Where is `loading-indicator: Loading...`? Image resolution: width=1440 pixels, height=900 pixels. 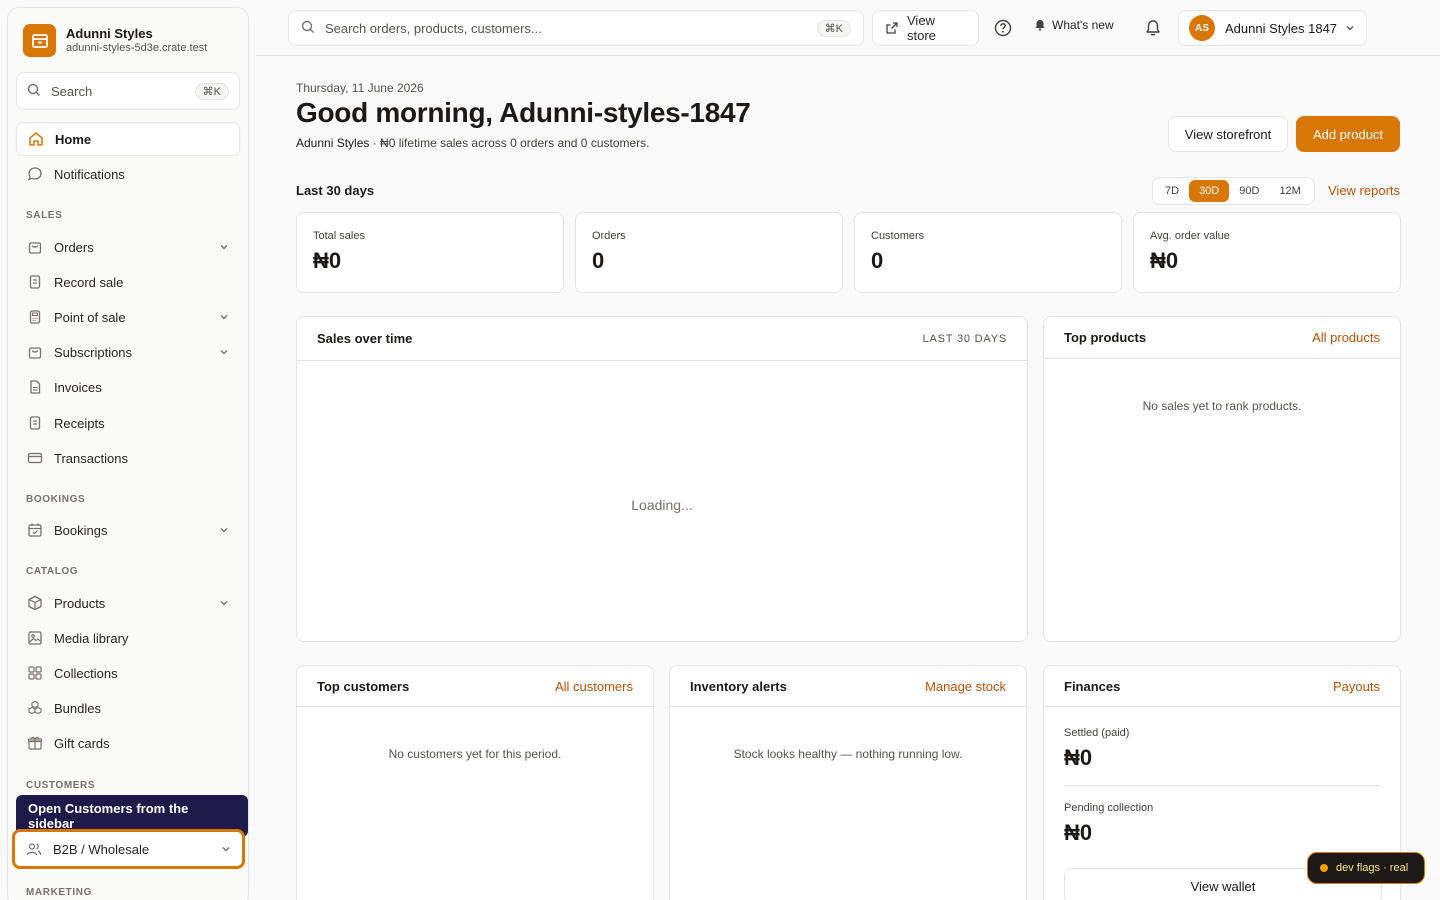
loading-indicator: Loading... is located at coordinates (662, 505).